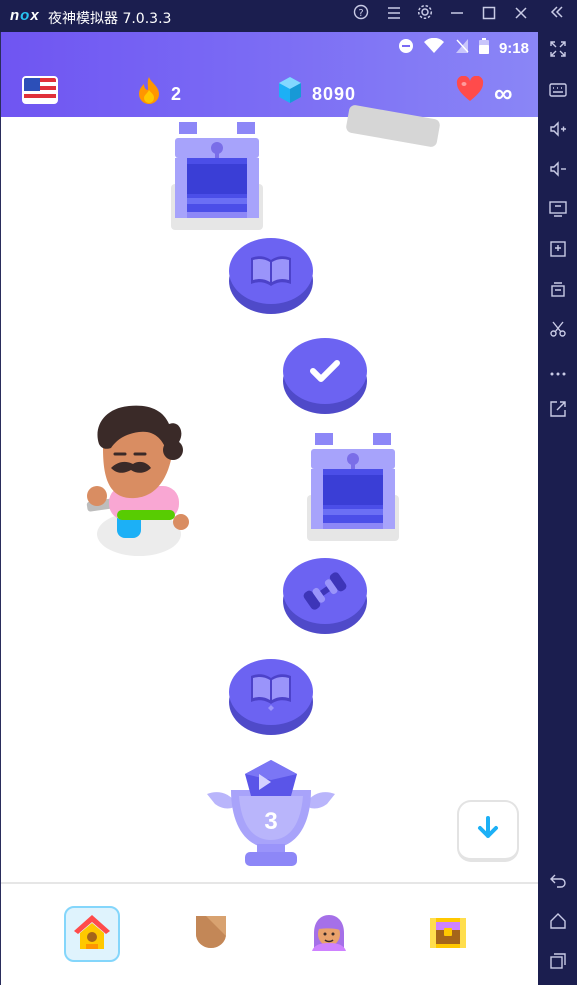 This screenshot has height=985, width=577. What do you see at coordinates (558, 292) in the screenshot?
I see `multi-instance-icon` at bounding box center [558, 292].